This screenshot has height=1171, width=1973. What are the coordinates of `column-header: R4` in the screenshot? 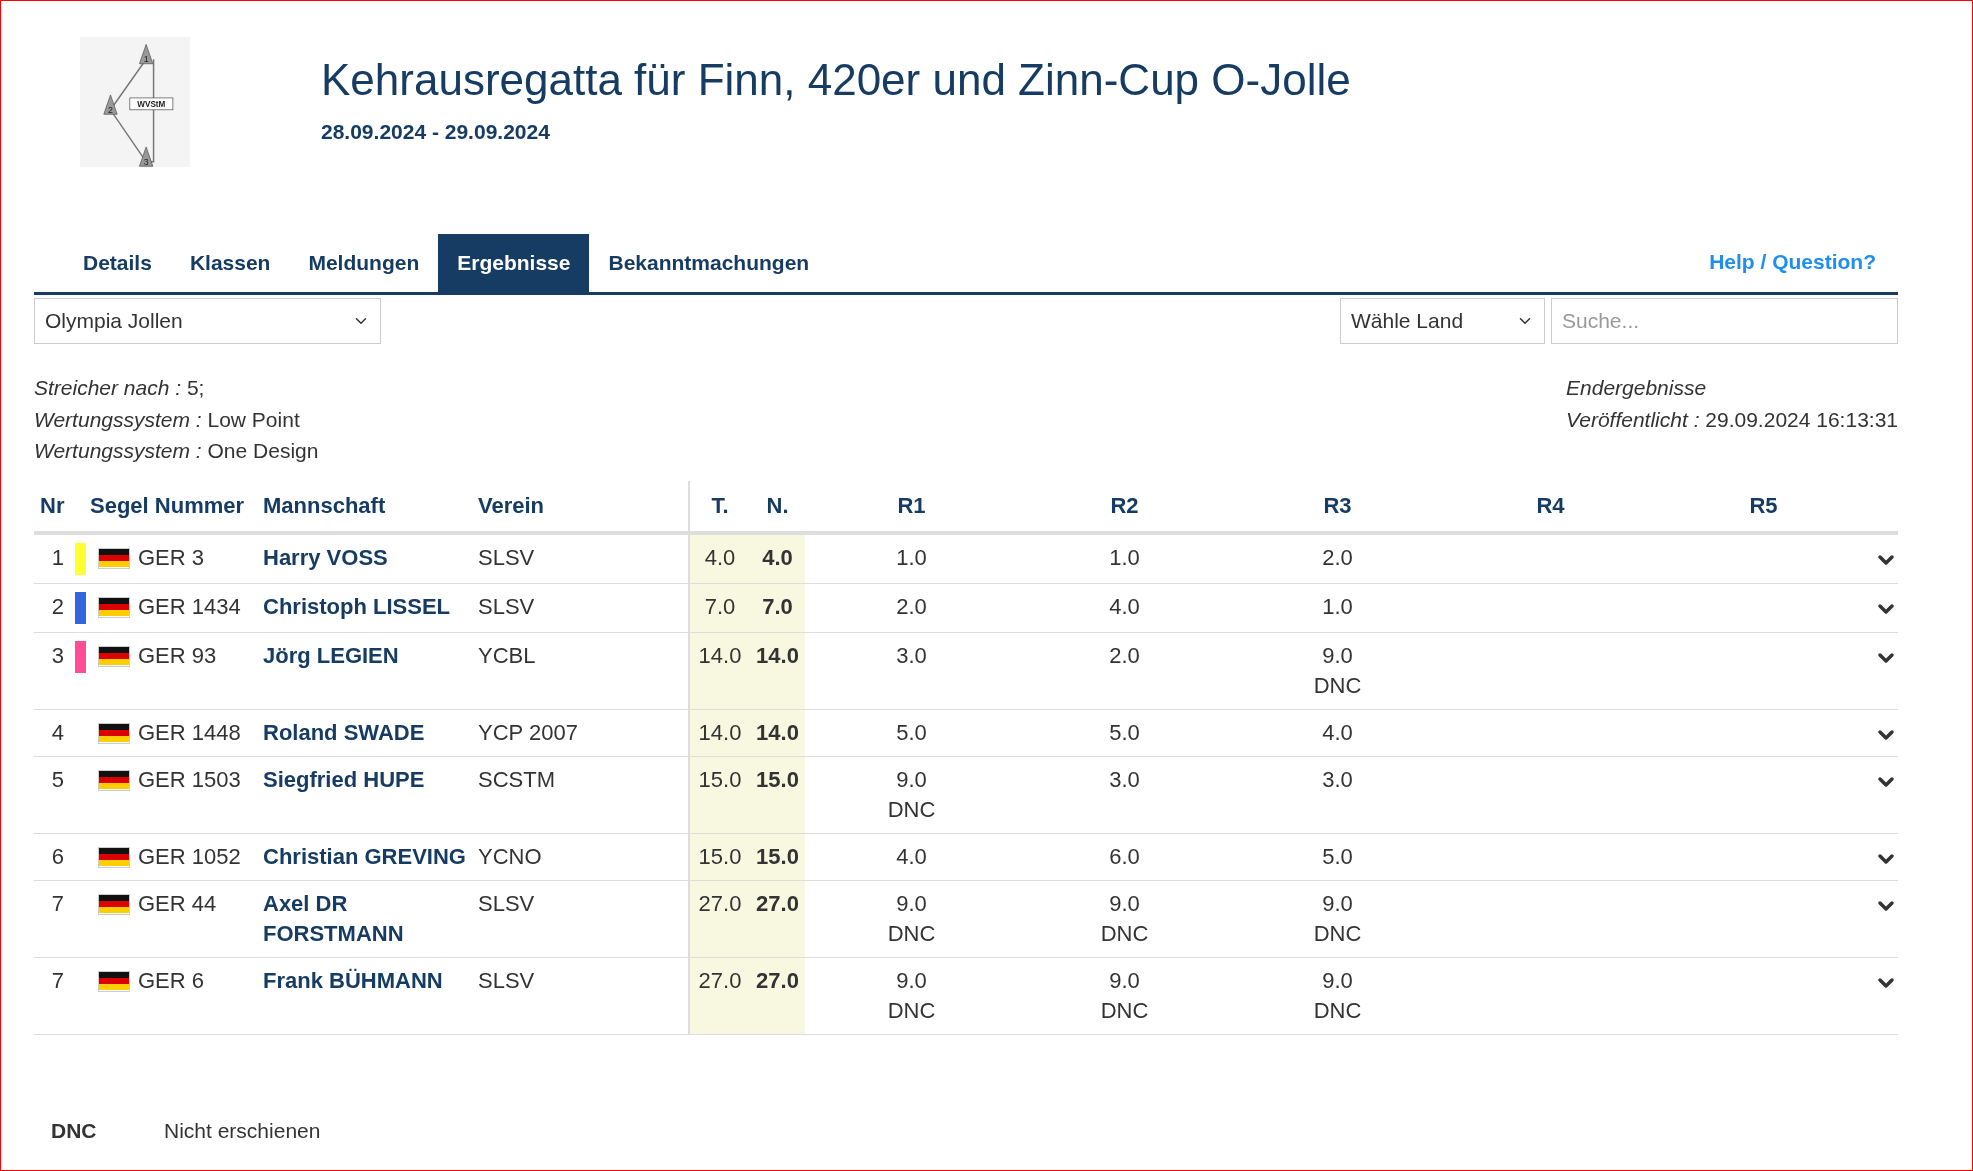 It's located at (1550, 505).